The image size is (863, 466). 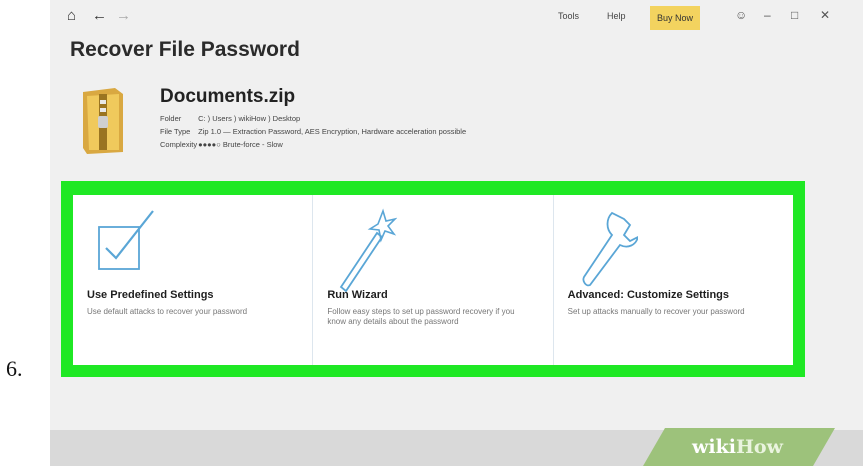 I want to click on wikihow-watermark: wikiHow, so click(x=737, y=447).